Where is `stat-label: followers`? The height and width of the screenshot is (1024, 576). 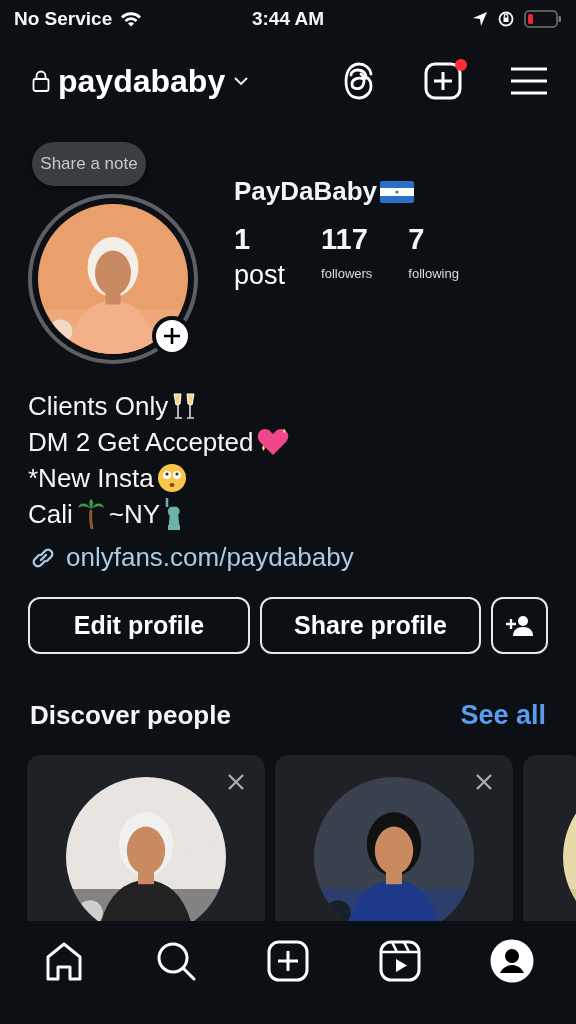 stat-label: followers is located at coordinates (347, 273).